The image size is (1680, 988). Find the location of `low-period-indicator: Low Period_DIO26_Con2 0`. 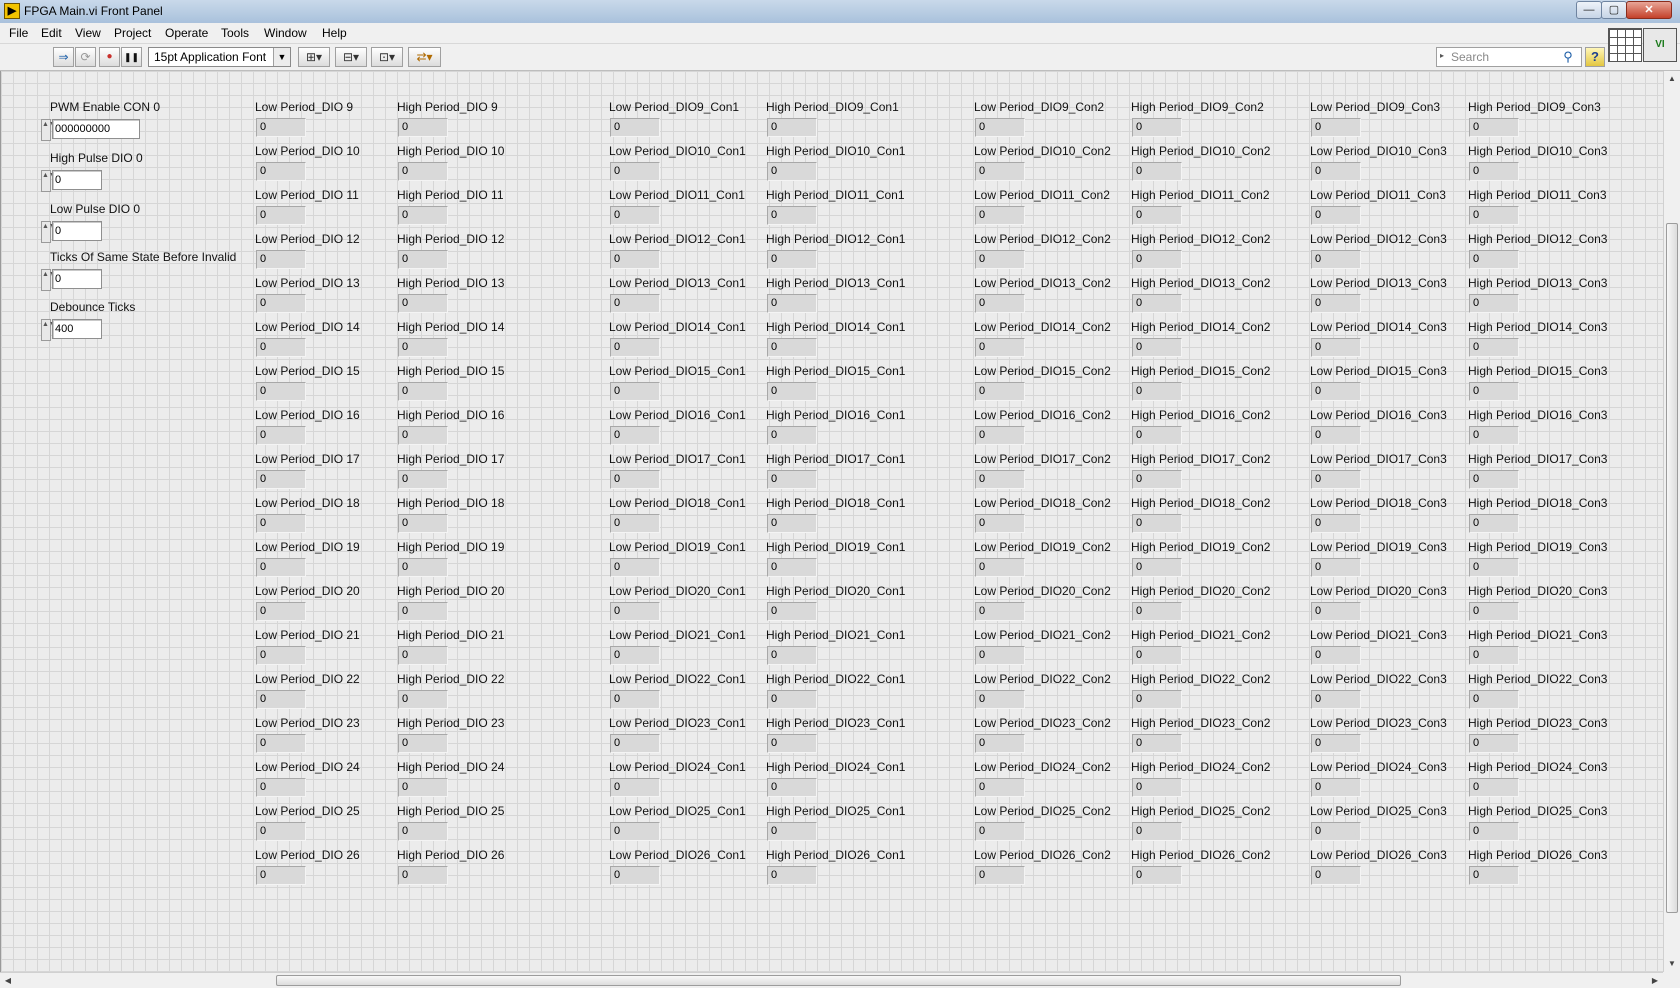

low-period-indicator: Low Period_DIO26_Con2 0 is located at coordinates (1049, 870).